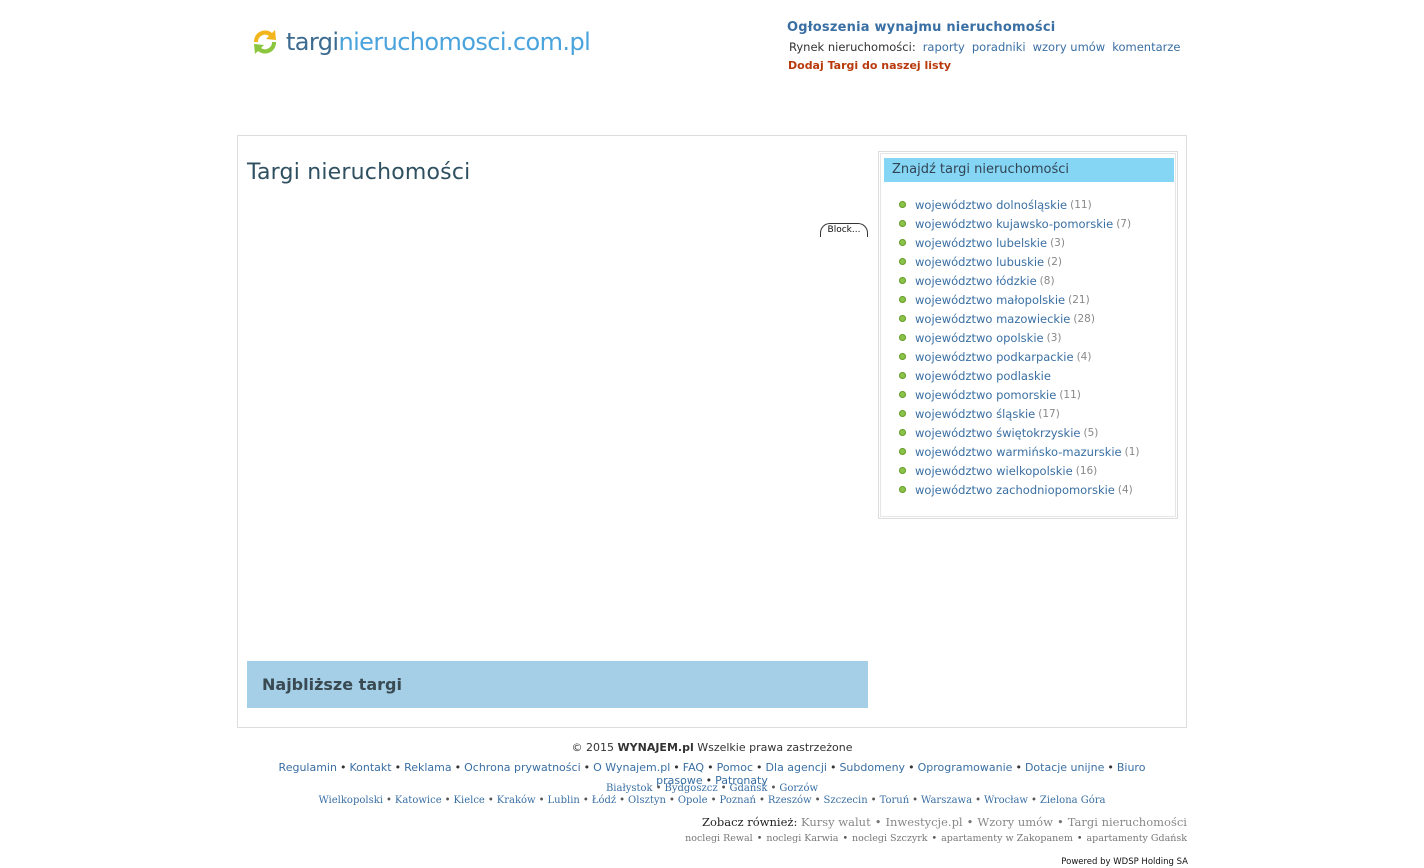 The width and height of the screenshot is (1424, 868). I want to click on city-link: Lublin, so click(564, 800).